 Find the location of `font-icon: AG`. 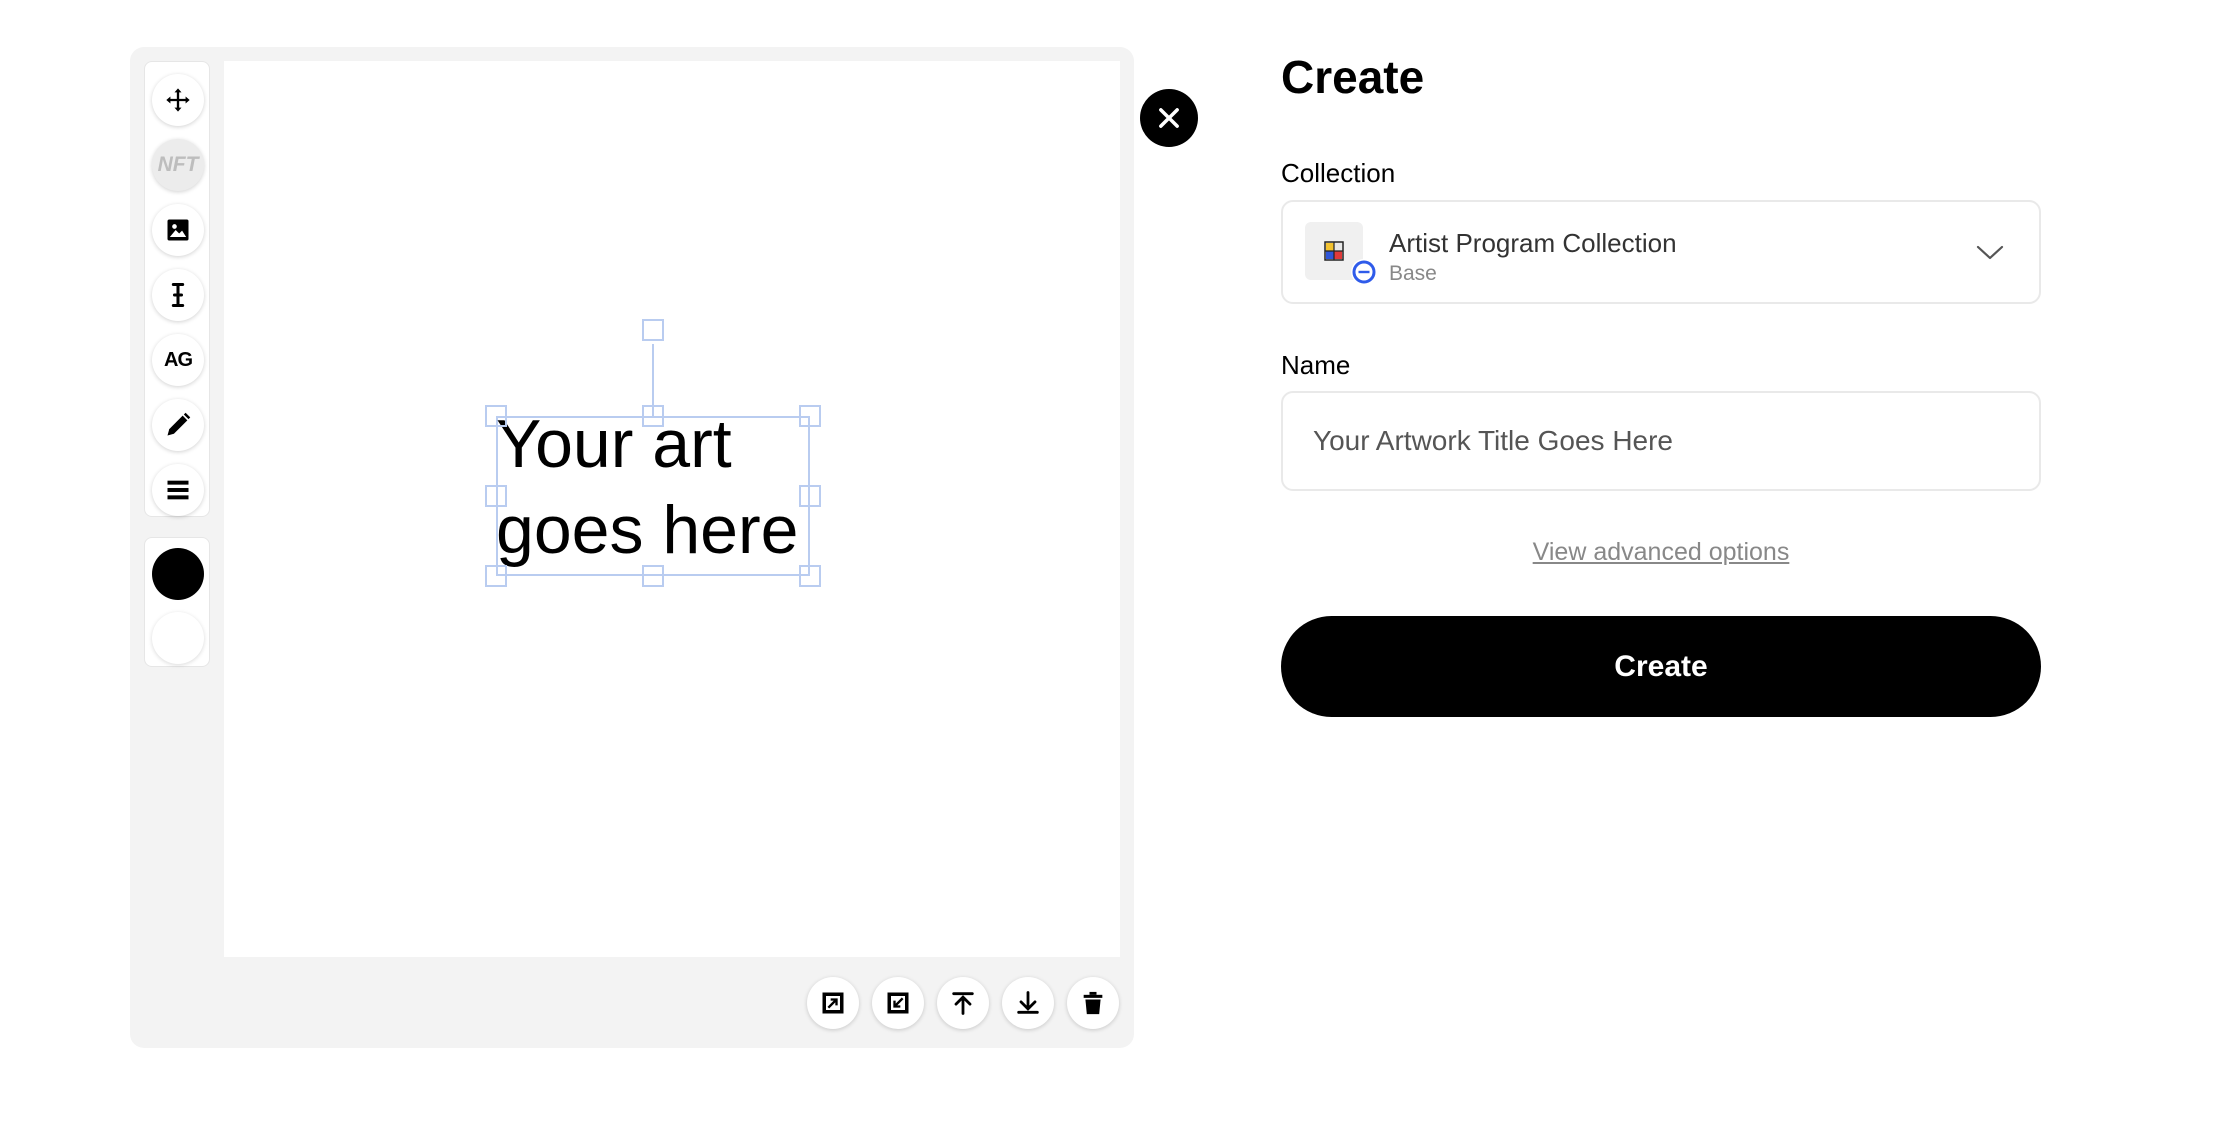

font-icon: AG is located at coordinates (178, 359).